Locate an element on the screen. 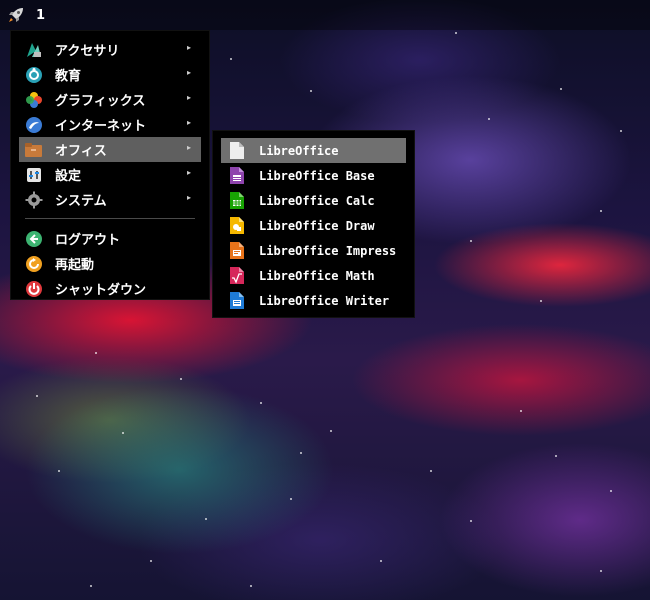 The width and height of the screenshot is (650, 600). menu-item-label: 再起動 is located at coordinates (75, 265).